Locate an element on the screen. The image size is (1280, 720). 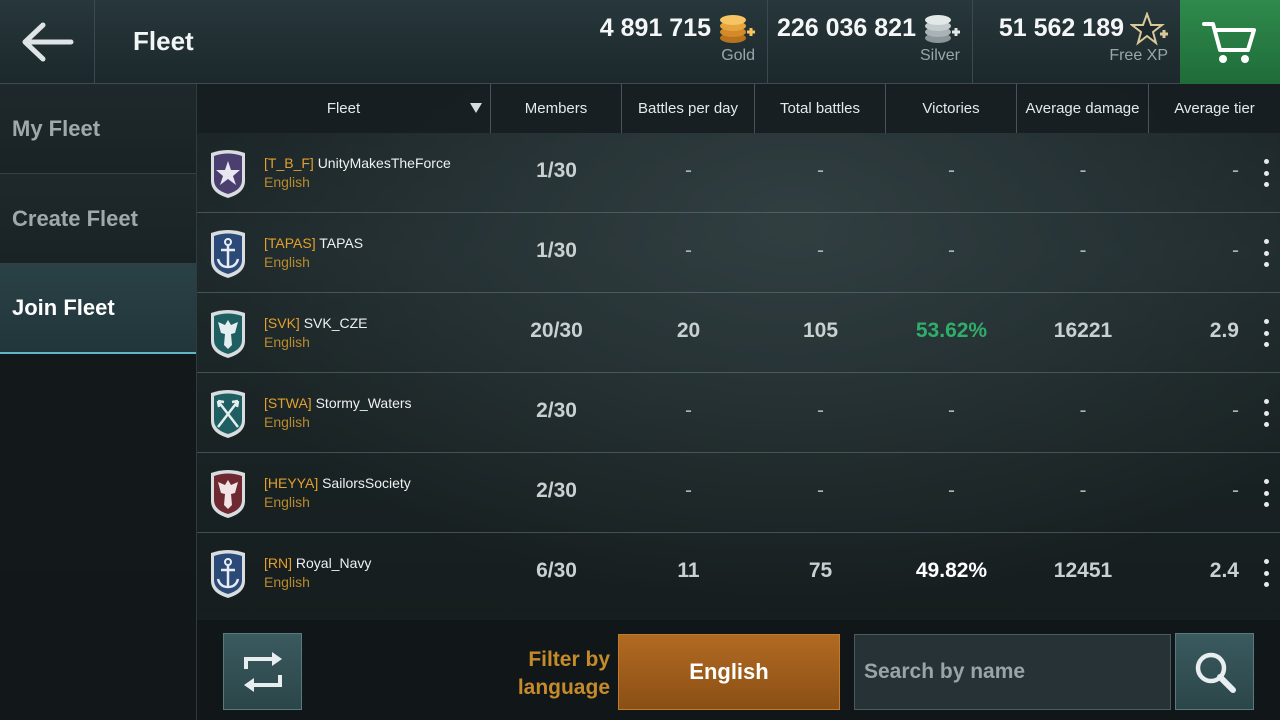
language-select-button: English is located at coordinates (729, 672).